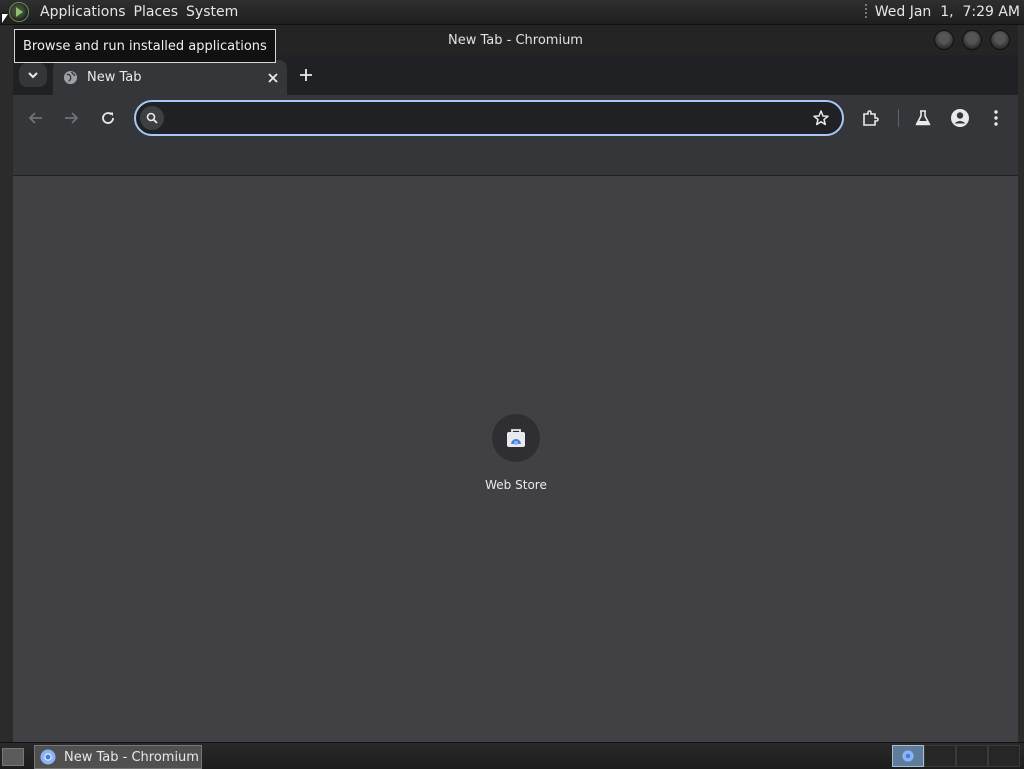 The image size is (1024, 769). Describe the element at coordinates (212, 12) in the screenshot. I see `menu-system: System` at that location.